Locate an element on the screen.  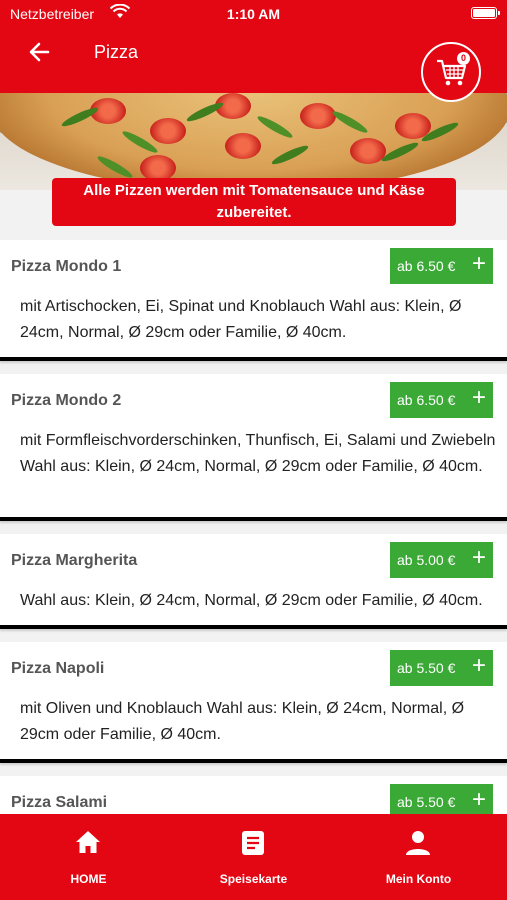
cart-count-badge: 0 is located at coordinates (463, 58).